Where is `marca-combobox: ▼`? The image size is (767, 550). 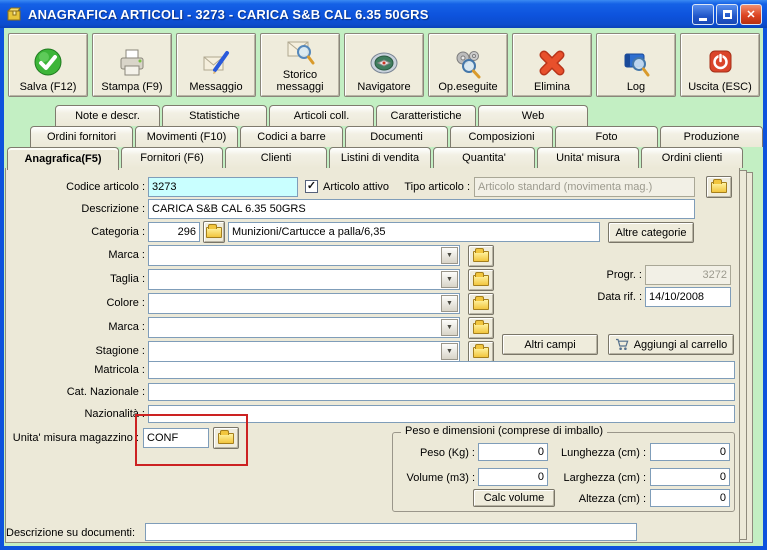
marca-combobox: ▼ is located at coordinates (304, 255).